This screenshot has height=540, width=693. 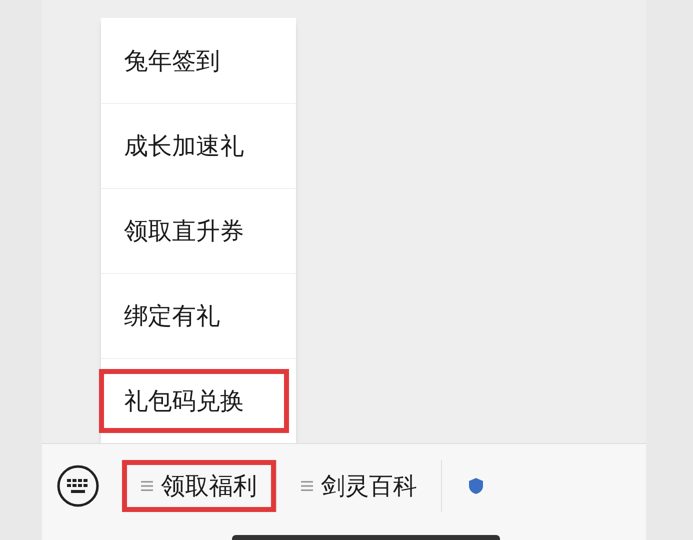 I want to click on menu-item: 成长加速礼, so click(x=191, y=146).